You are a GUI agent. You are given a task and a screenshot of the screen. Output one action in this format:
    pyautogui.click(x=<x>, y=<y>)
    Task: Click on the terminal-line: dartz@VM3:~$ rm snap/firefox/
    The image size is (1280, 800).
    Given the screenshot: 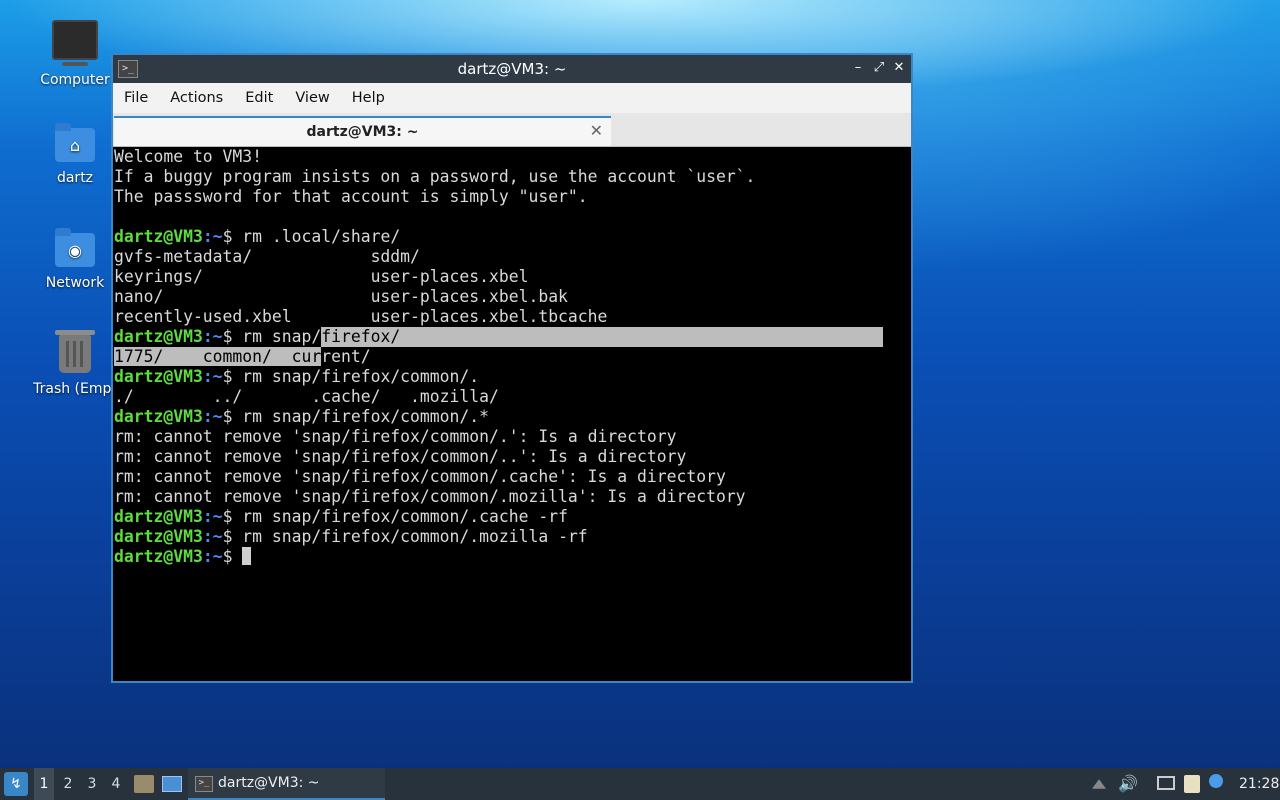 What is the action you would take?
    pyautogui.click(x=512, y=337)
    